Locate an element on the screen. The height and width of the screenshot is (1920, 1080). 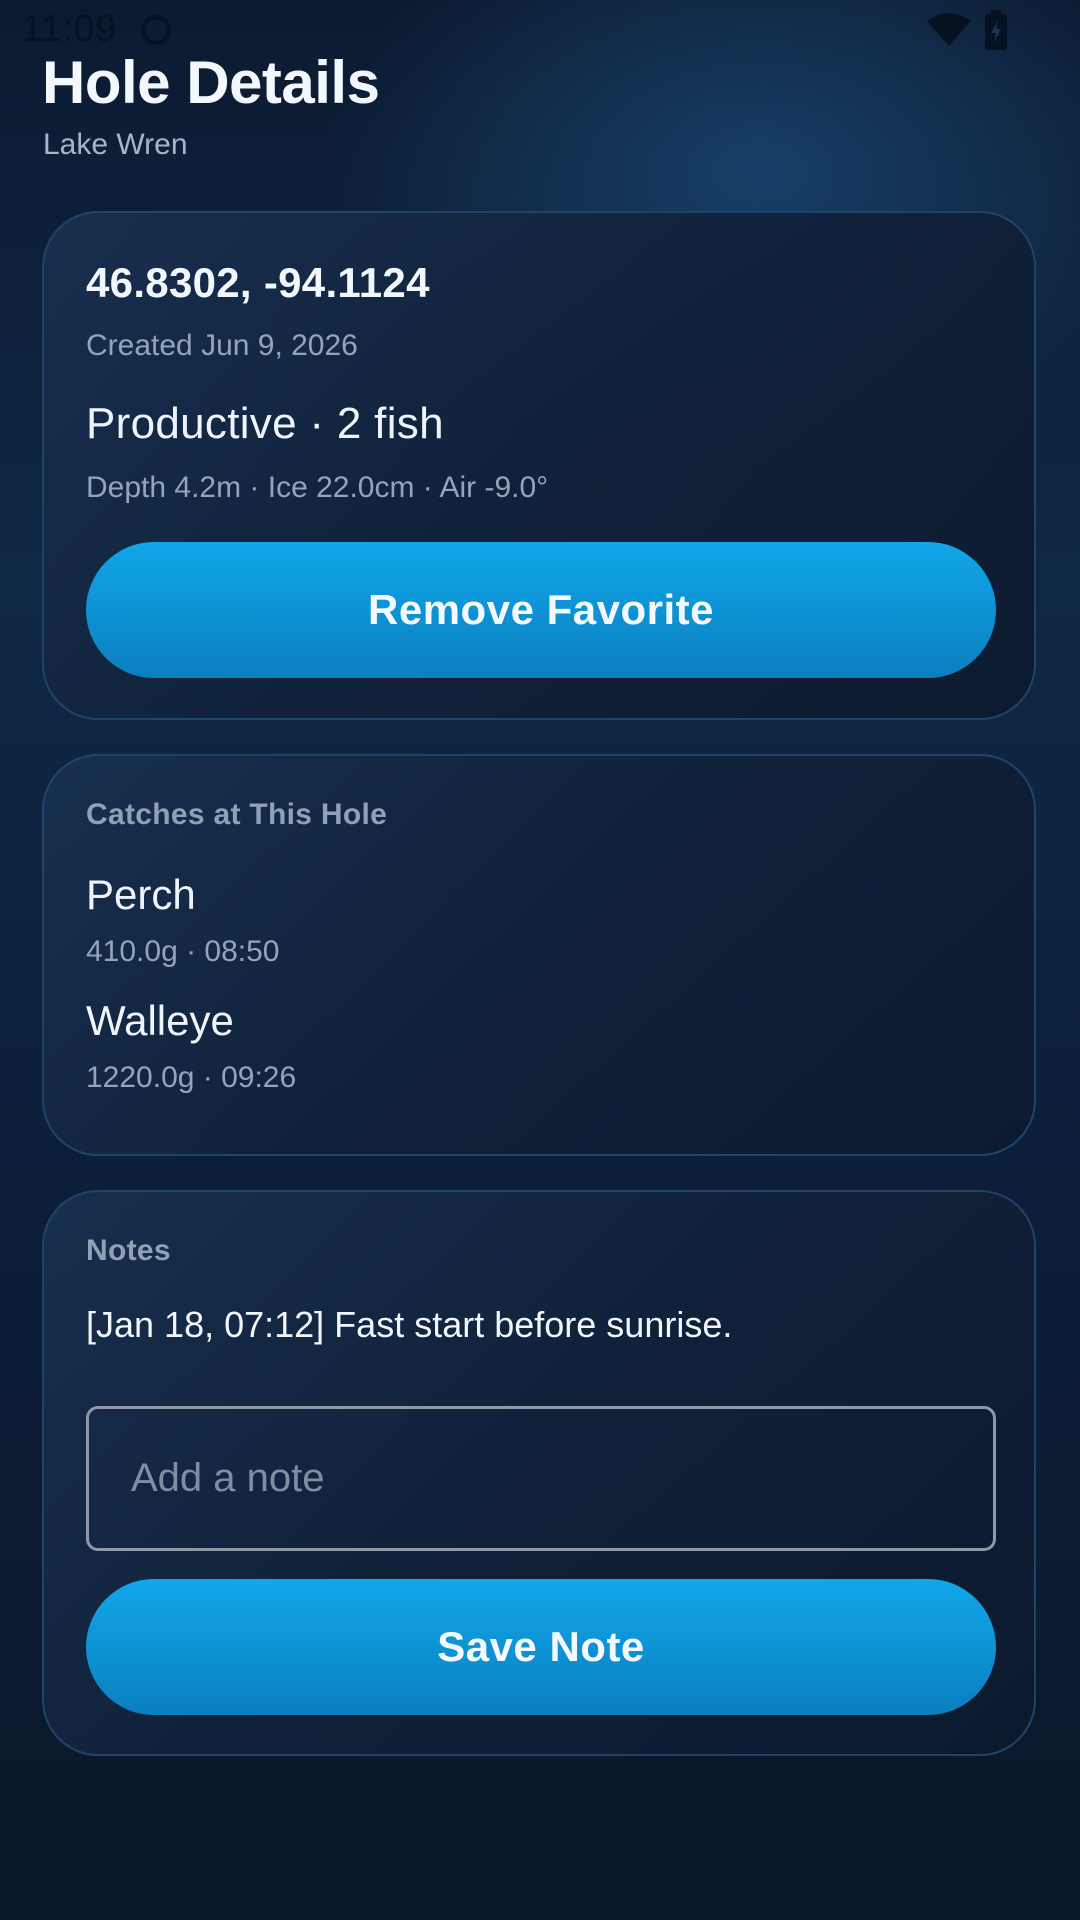
catch-detail: 1220.0g · 09:26 is located at coordinates (191, 1077).